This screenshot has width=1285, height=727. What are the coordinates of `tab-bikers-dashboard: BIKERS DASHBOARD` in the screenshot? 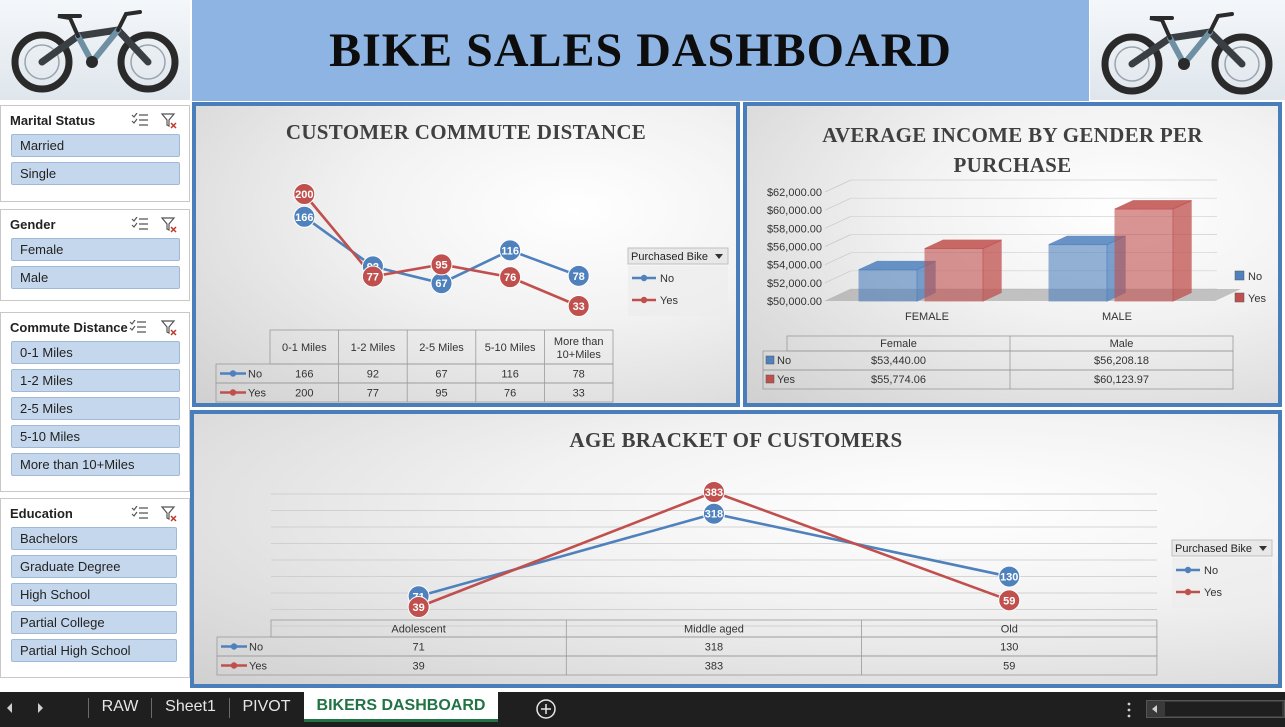 It's located at (401, 707).